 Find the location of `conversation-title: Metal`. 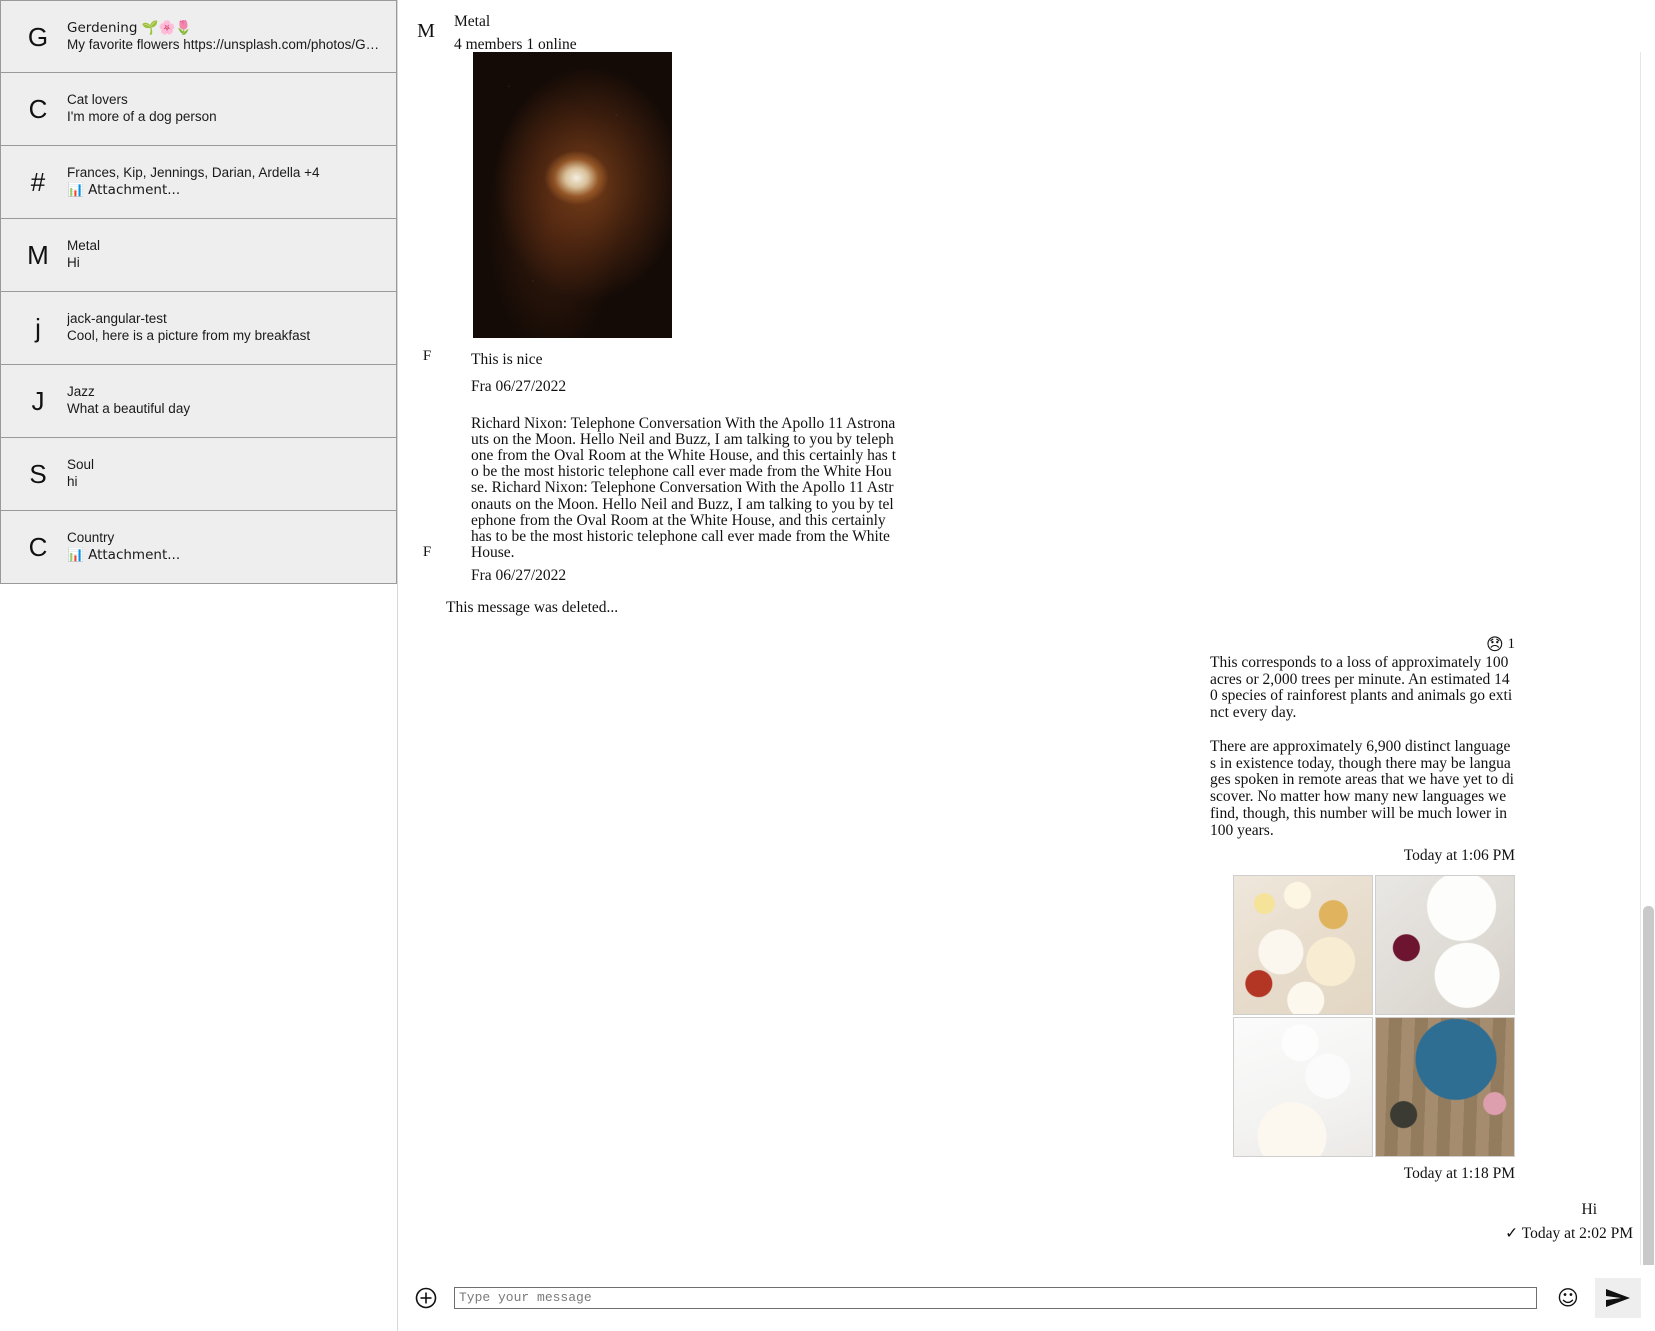

conversation-title: Metal is located at coordinates (84, 246).